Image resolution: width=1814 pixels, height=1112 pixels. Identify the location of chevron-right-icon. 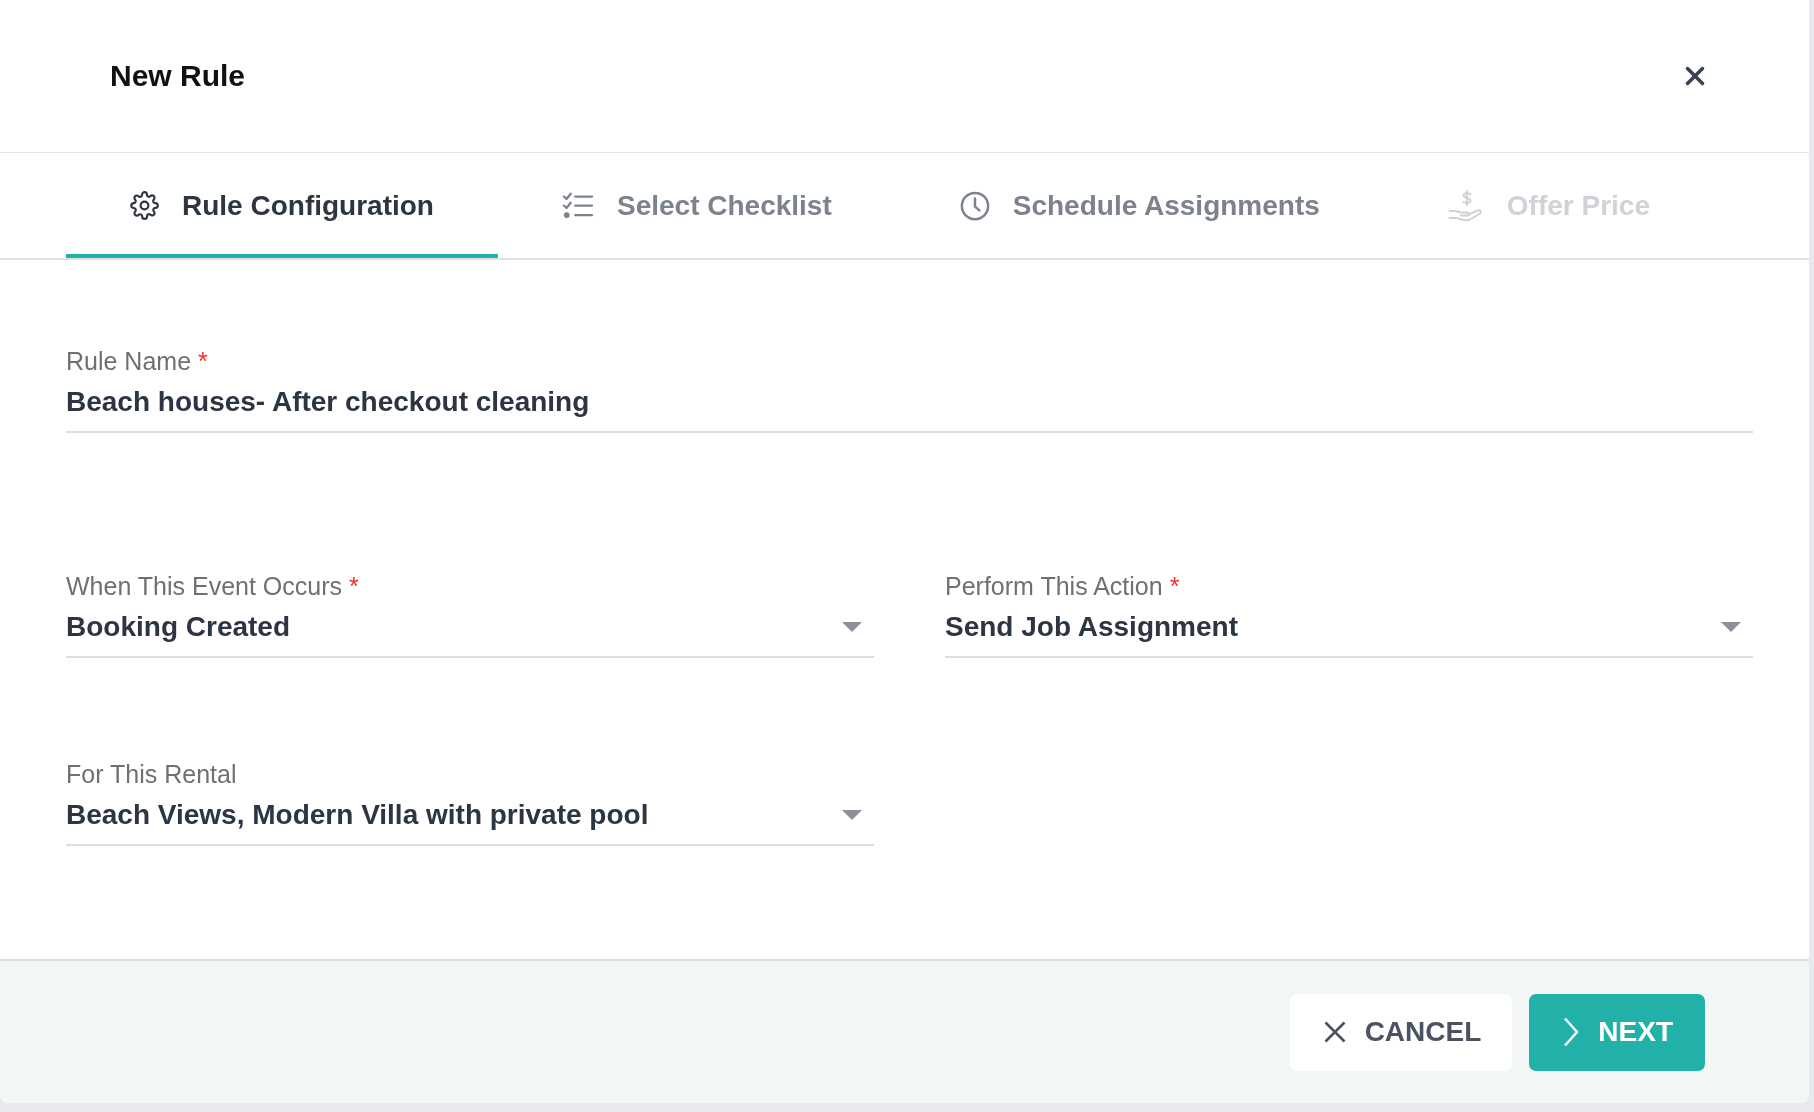
(1571, 1032).